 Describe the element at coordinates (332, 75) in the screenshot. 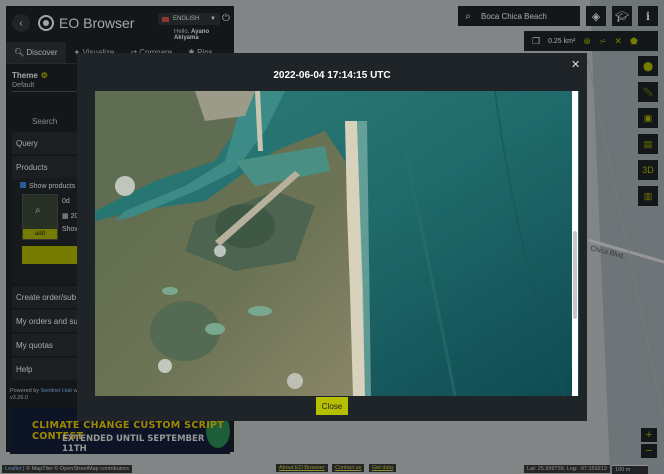

I see `modal-title: 2022-06-04 17:14:15 UTC` at that location.